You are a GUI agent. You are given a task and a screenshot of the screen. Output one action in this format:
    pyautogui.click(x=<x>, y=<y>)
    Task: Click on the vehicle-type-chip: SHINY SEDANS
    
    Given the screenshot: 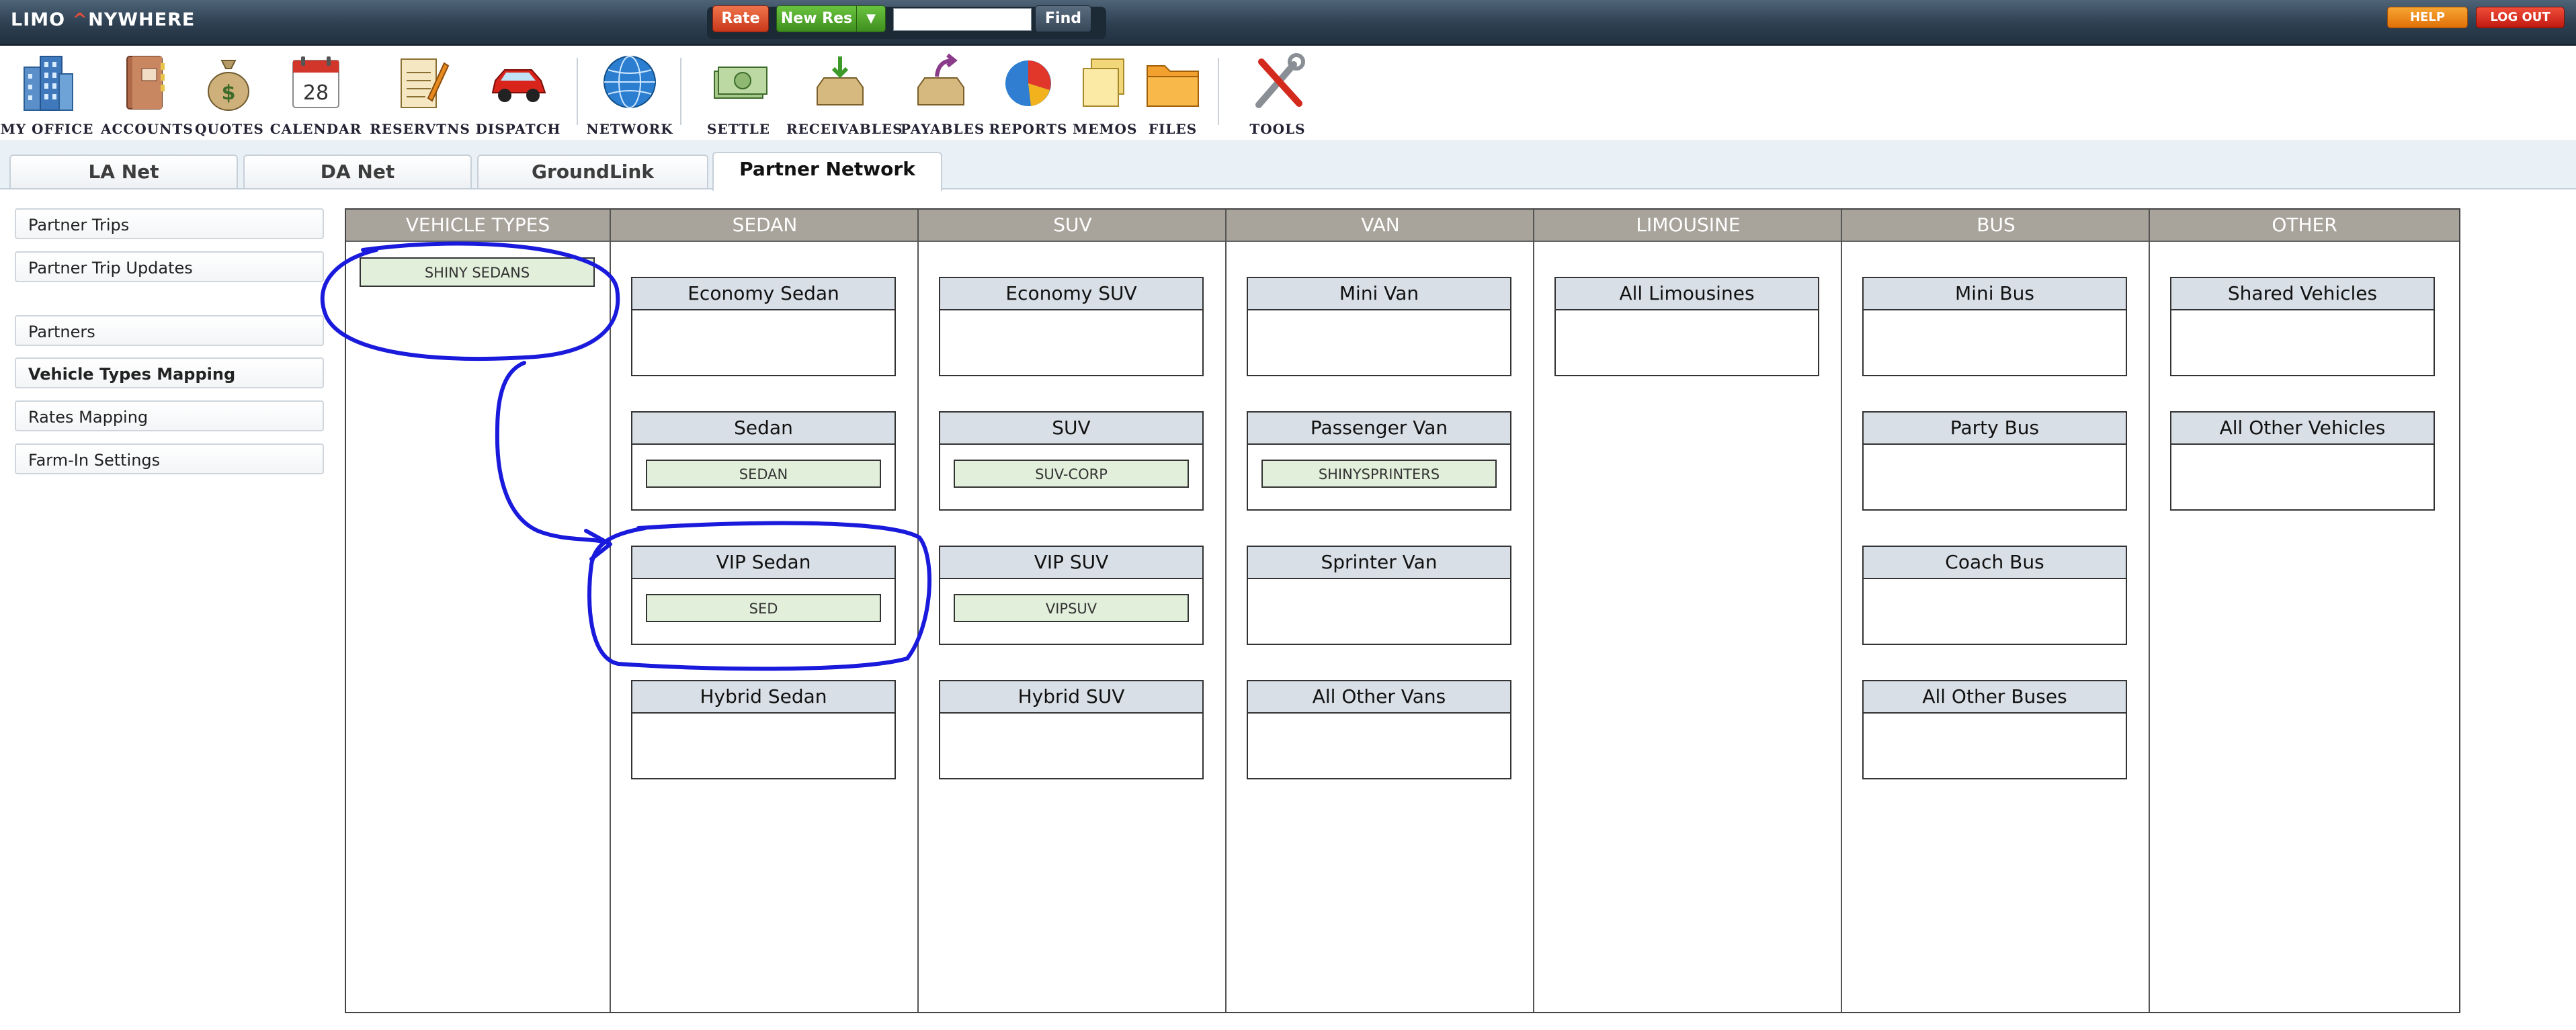 What is the action you would take?
    pyautogui.click(x=477, y=272)
    